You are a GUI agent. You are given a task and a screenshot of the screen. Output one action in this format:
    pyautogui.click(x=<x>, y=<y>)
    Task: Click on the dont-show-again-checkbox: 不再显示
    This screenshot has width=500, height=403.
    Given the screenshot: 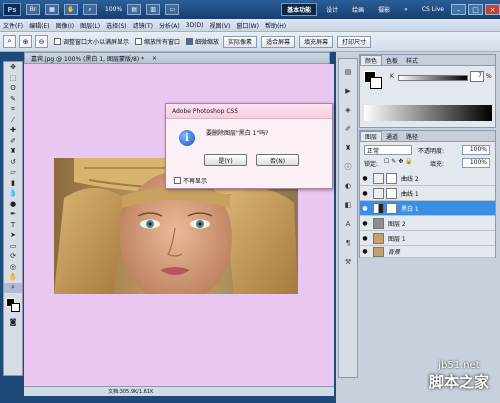 What is the action you would take?
    pyautogui.click(x=190, y=180)
    